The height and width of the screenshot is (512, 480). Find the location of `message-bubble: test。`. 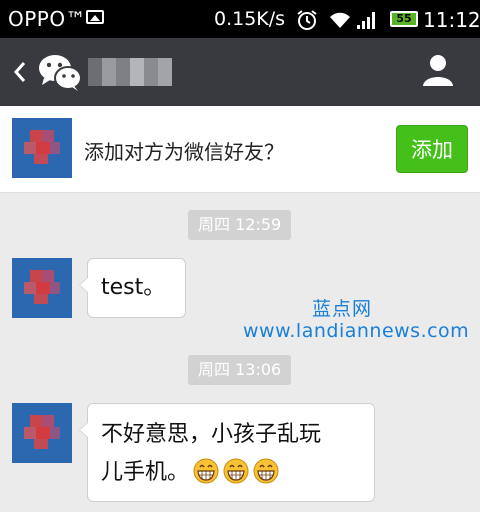

message-bubble: test。 is located at coordinates (132, 288).